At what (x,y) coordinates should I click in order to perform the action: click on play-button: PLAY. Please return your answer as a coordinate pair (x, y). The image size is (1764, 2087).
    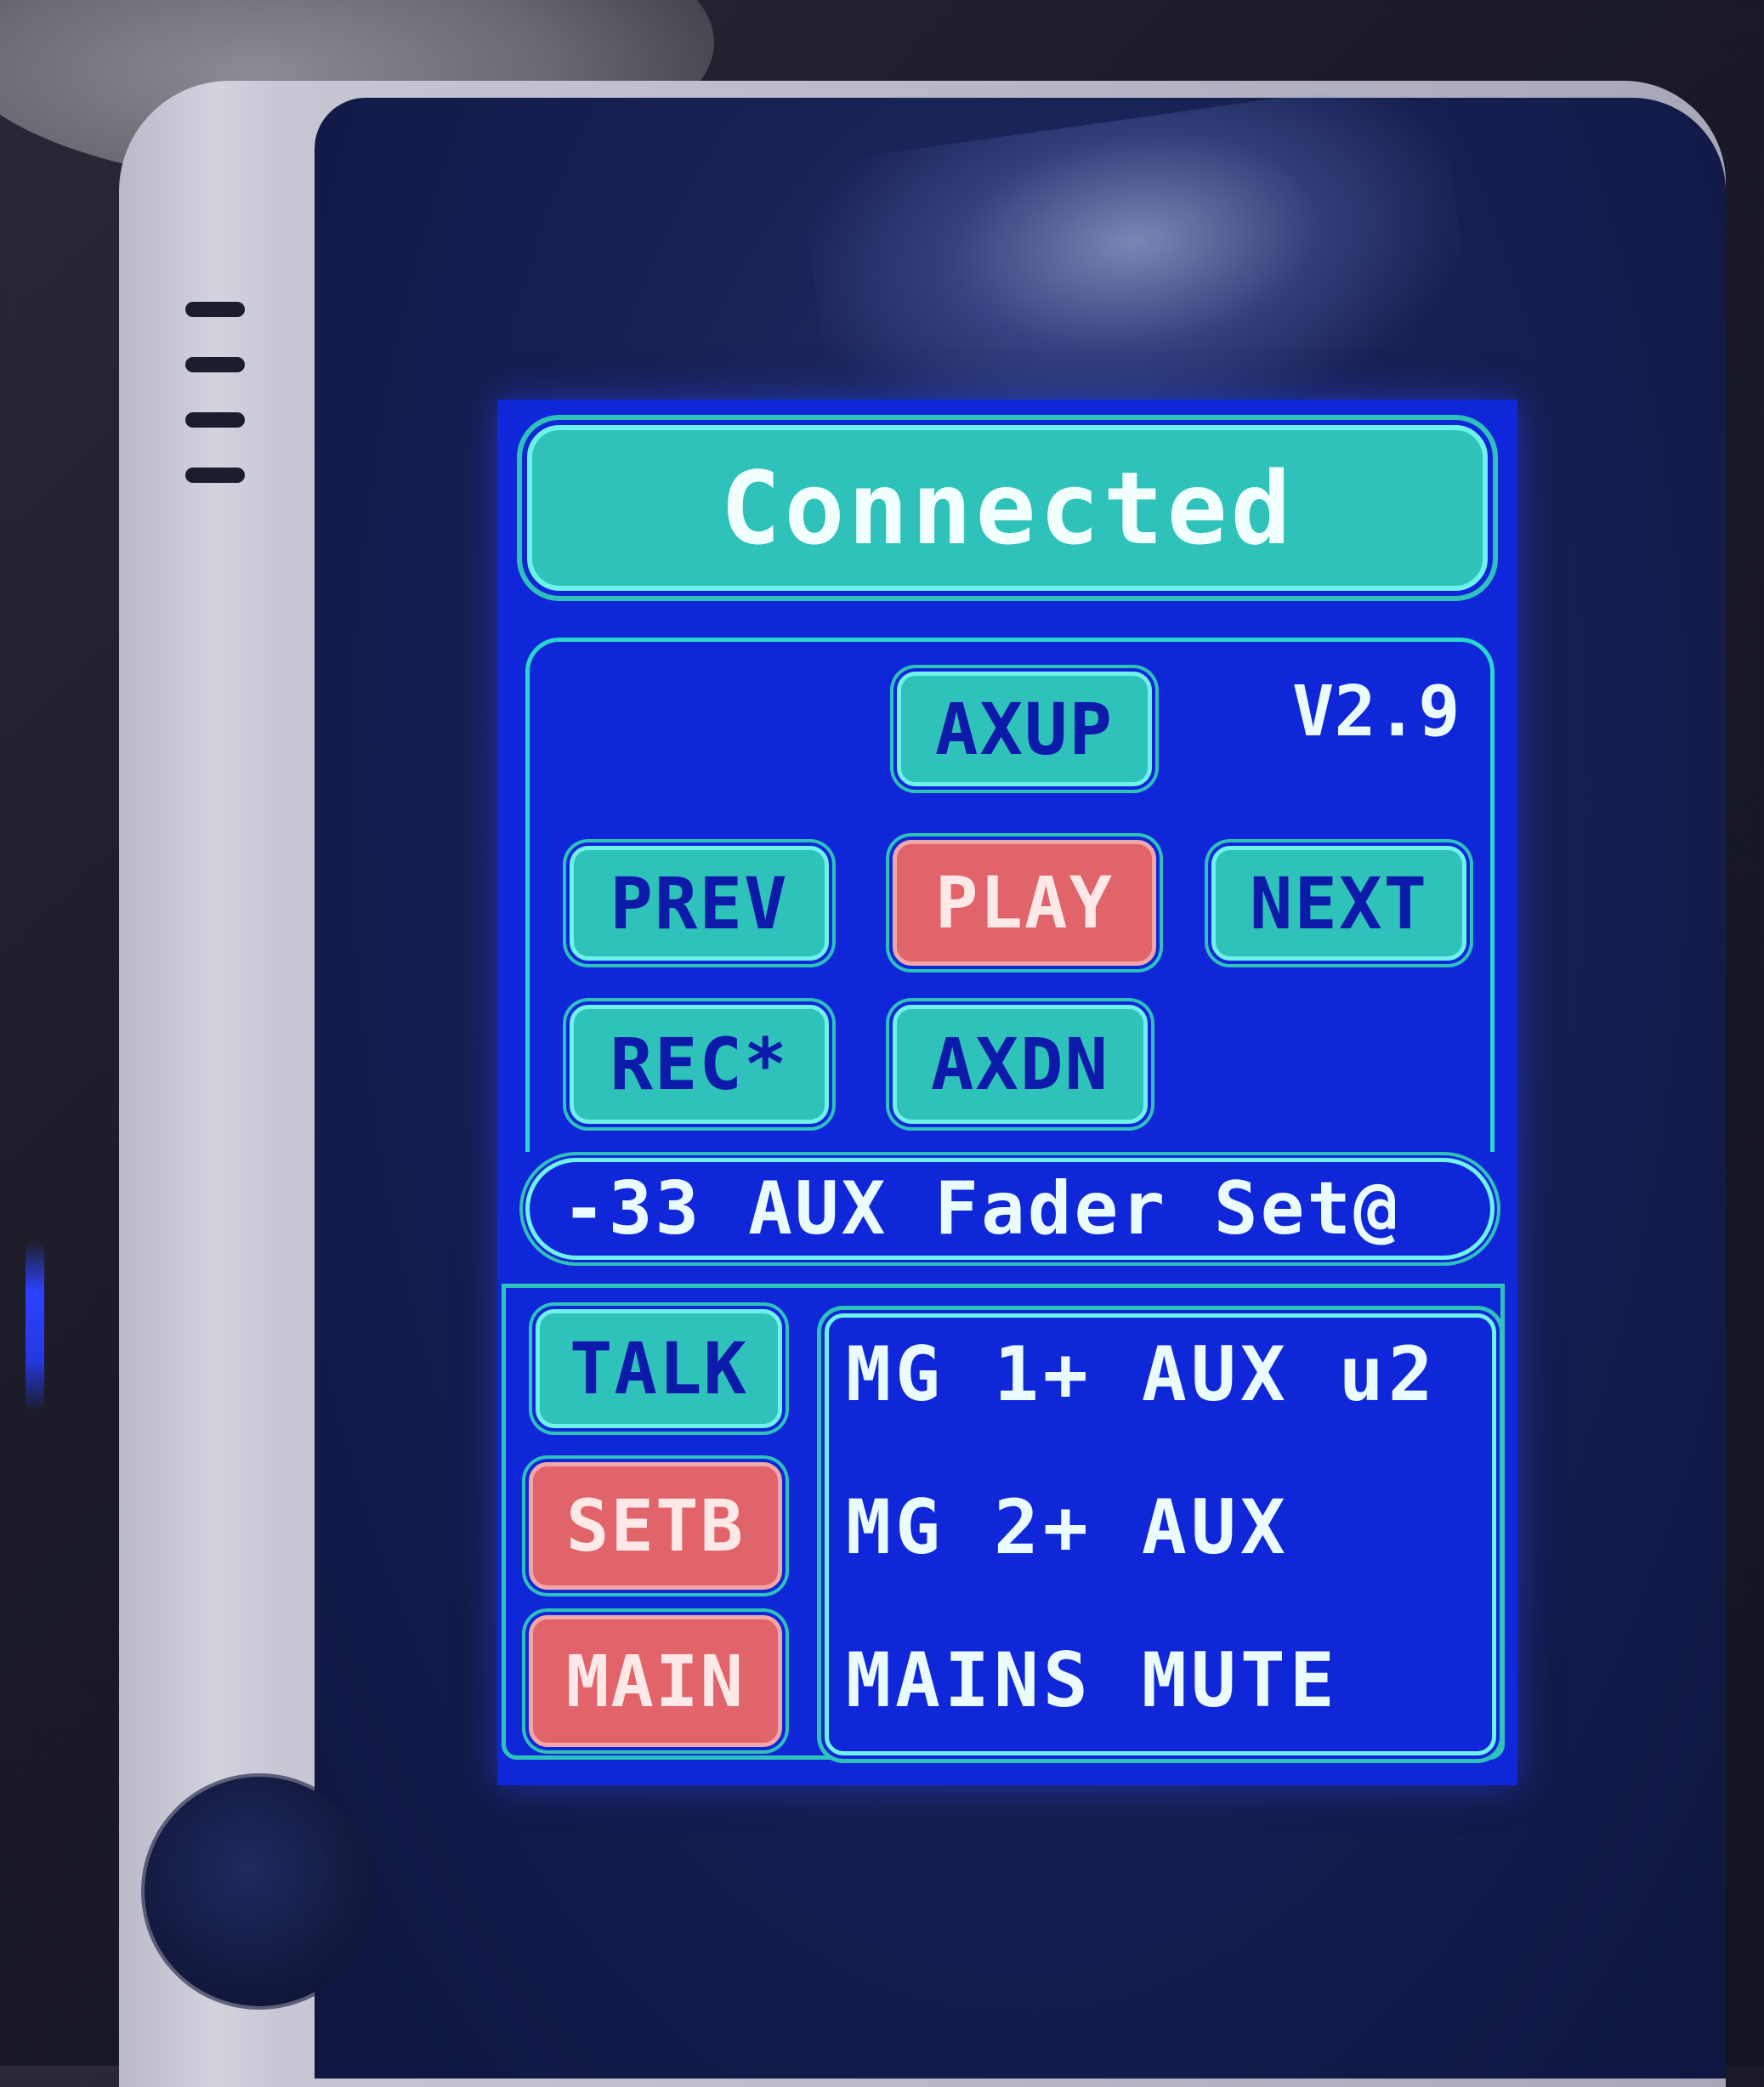
    Looking at the image, I should click on (1024, 903).